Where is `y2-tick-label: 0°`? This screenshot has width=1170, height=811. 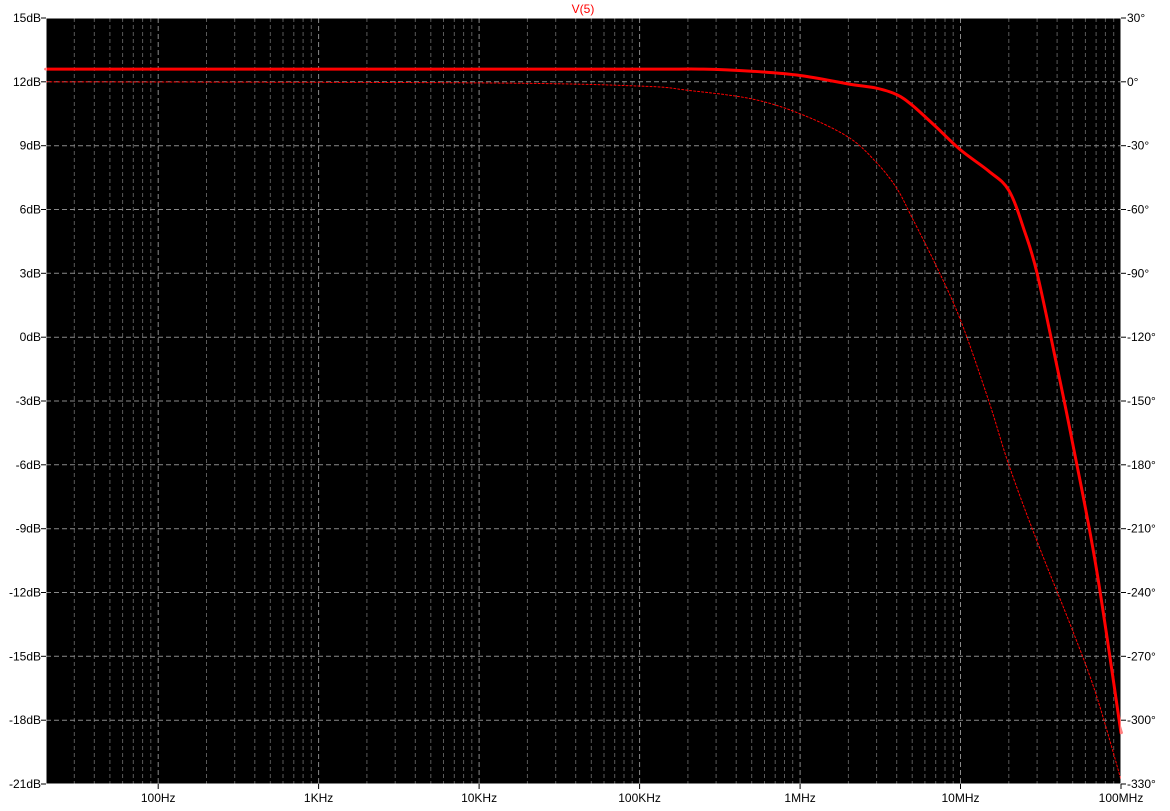 y2-tick-label: 0° is located at coordinates (1133, 82).